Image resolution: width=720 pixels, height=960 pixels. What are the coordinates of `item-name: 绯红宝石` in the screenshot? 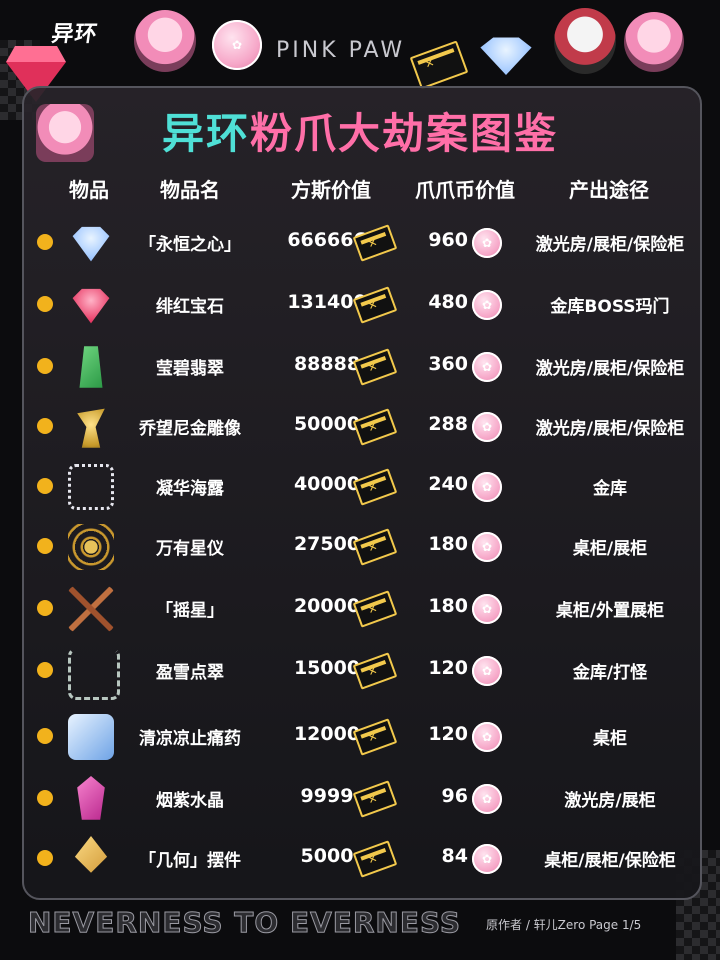 It's located at (190, 307).